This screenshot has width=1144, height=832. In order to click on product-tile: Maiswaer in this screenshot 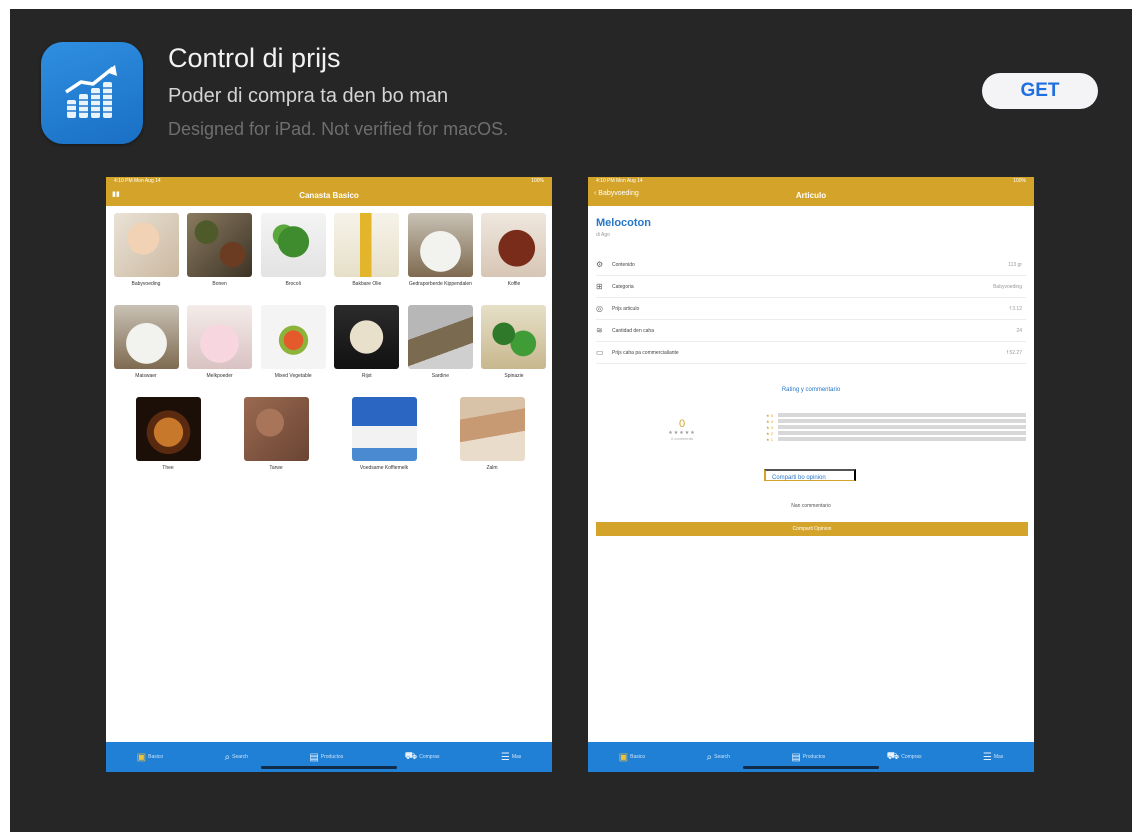, I will do `click(146, 349)`.